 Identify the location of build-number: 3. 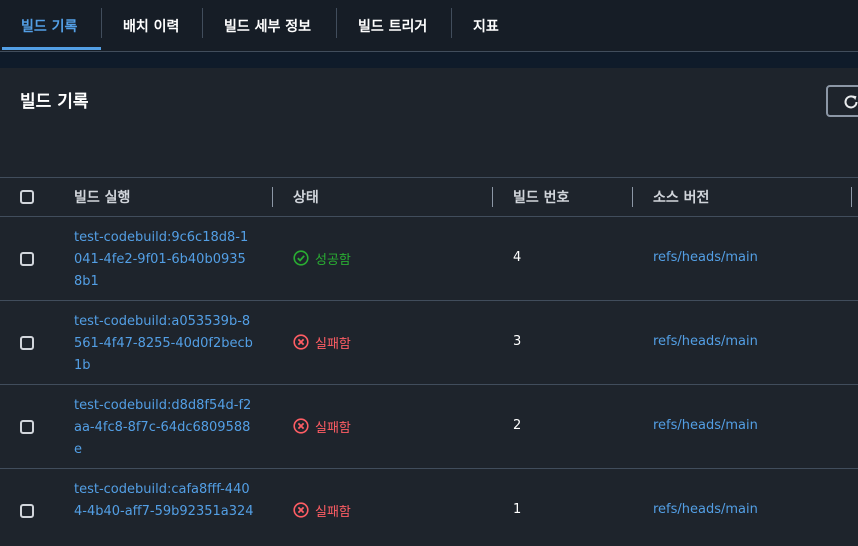
(517, 341).